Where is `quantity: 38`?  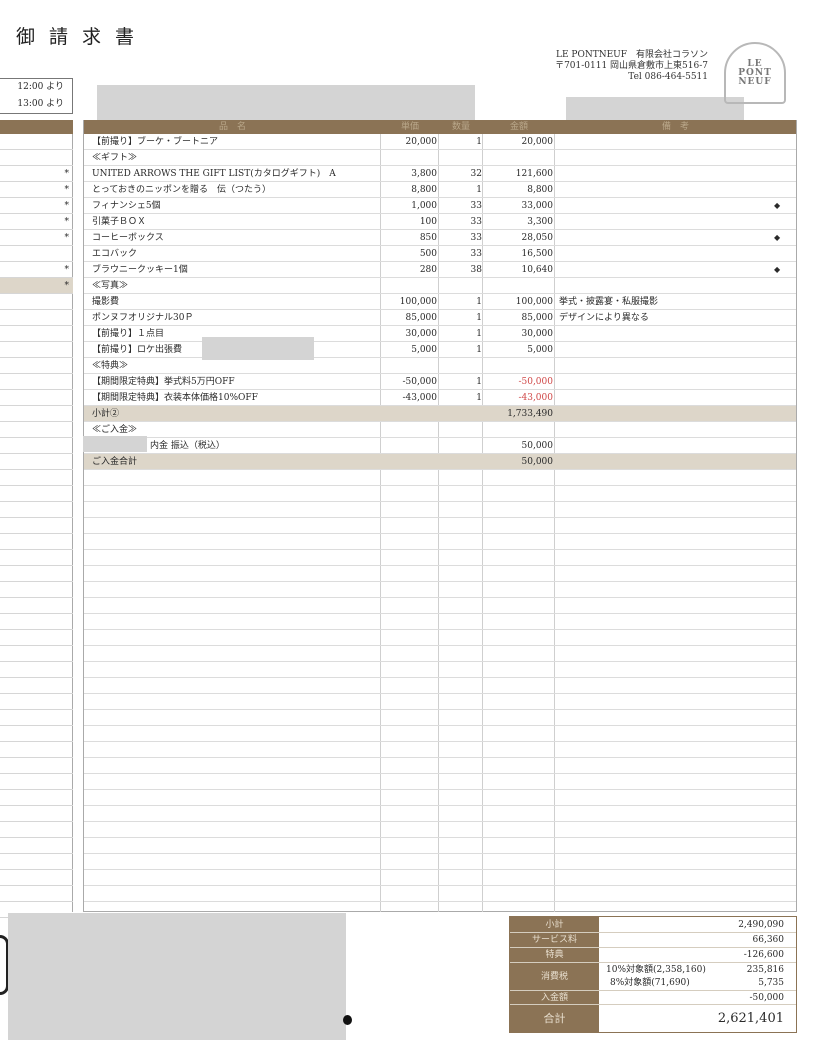 quantity: 38 is located at coordinates (476, 270).